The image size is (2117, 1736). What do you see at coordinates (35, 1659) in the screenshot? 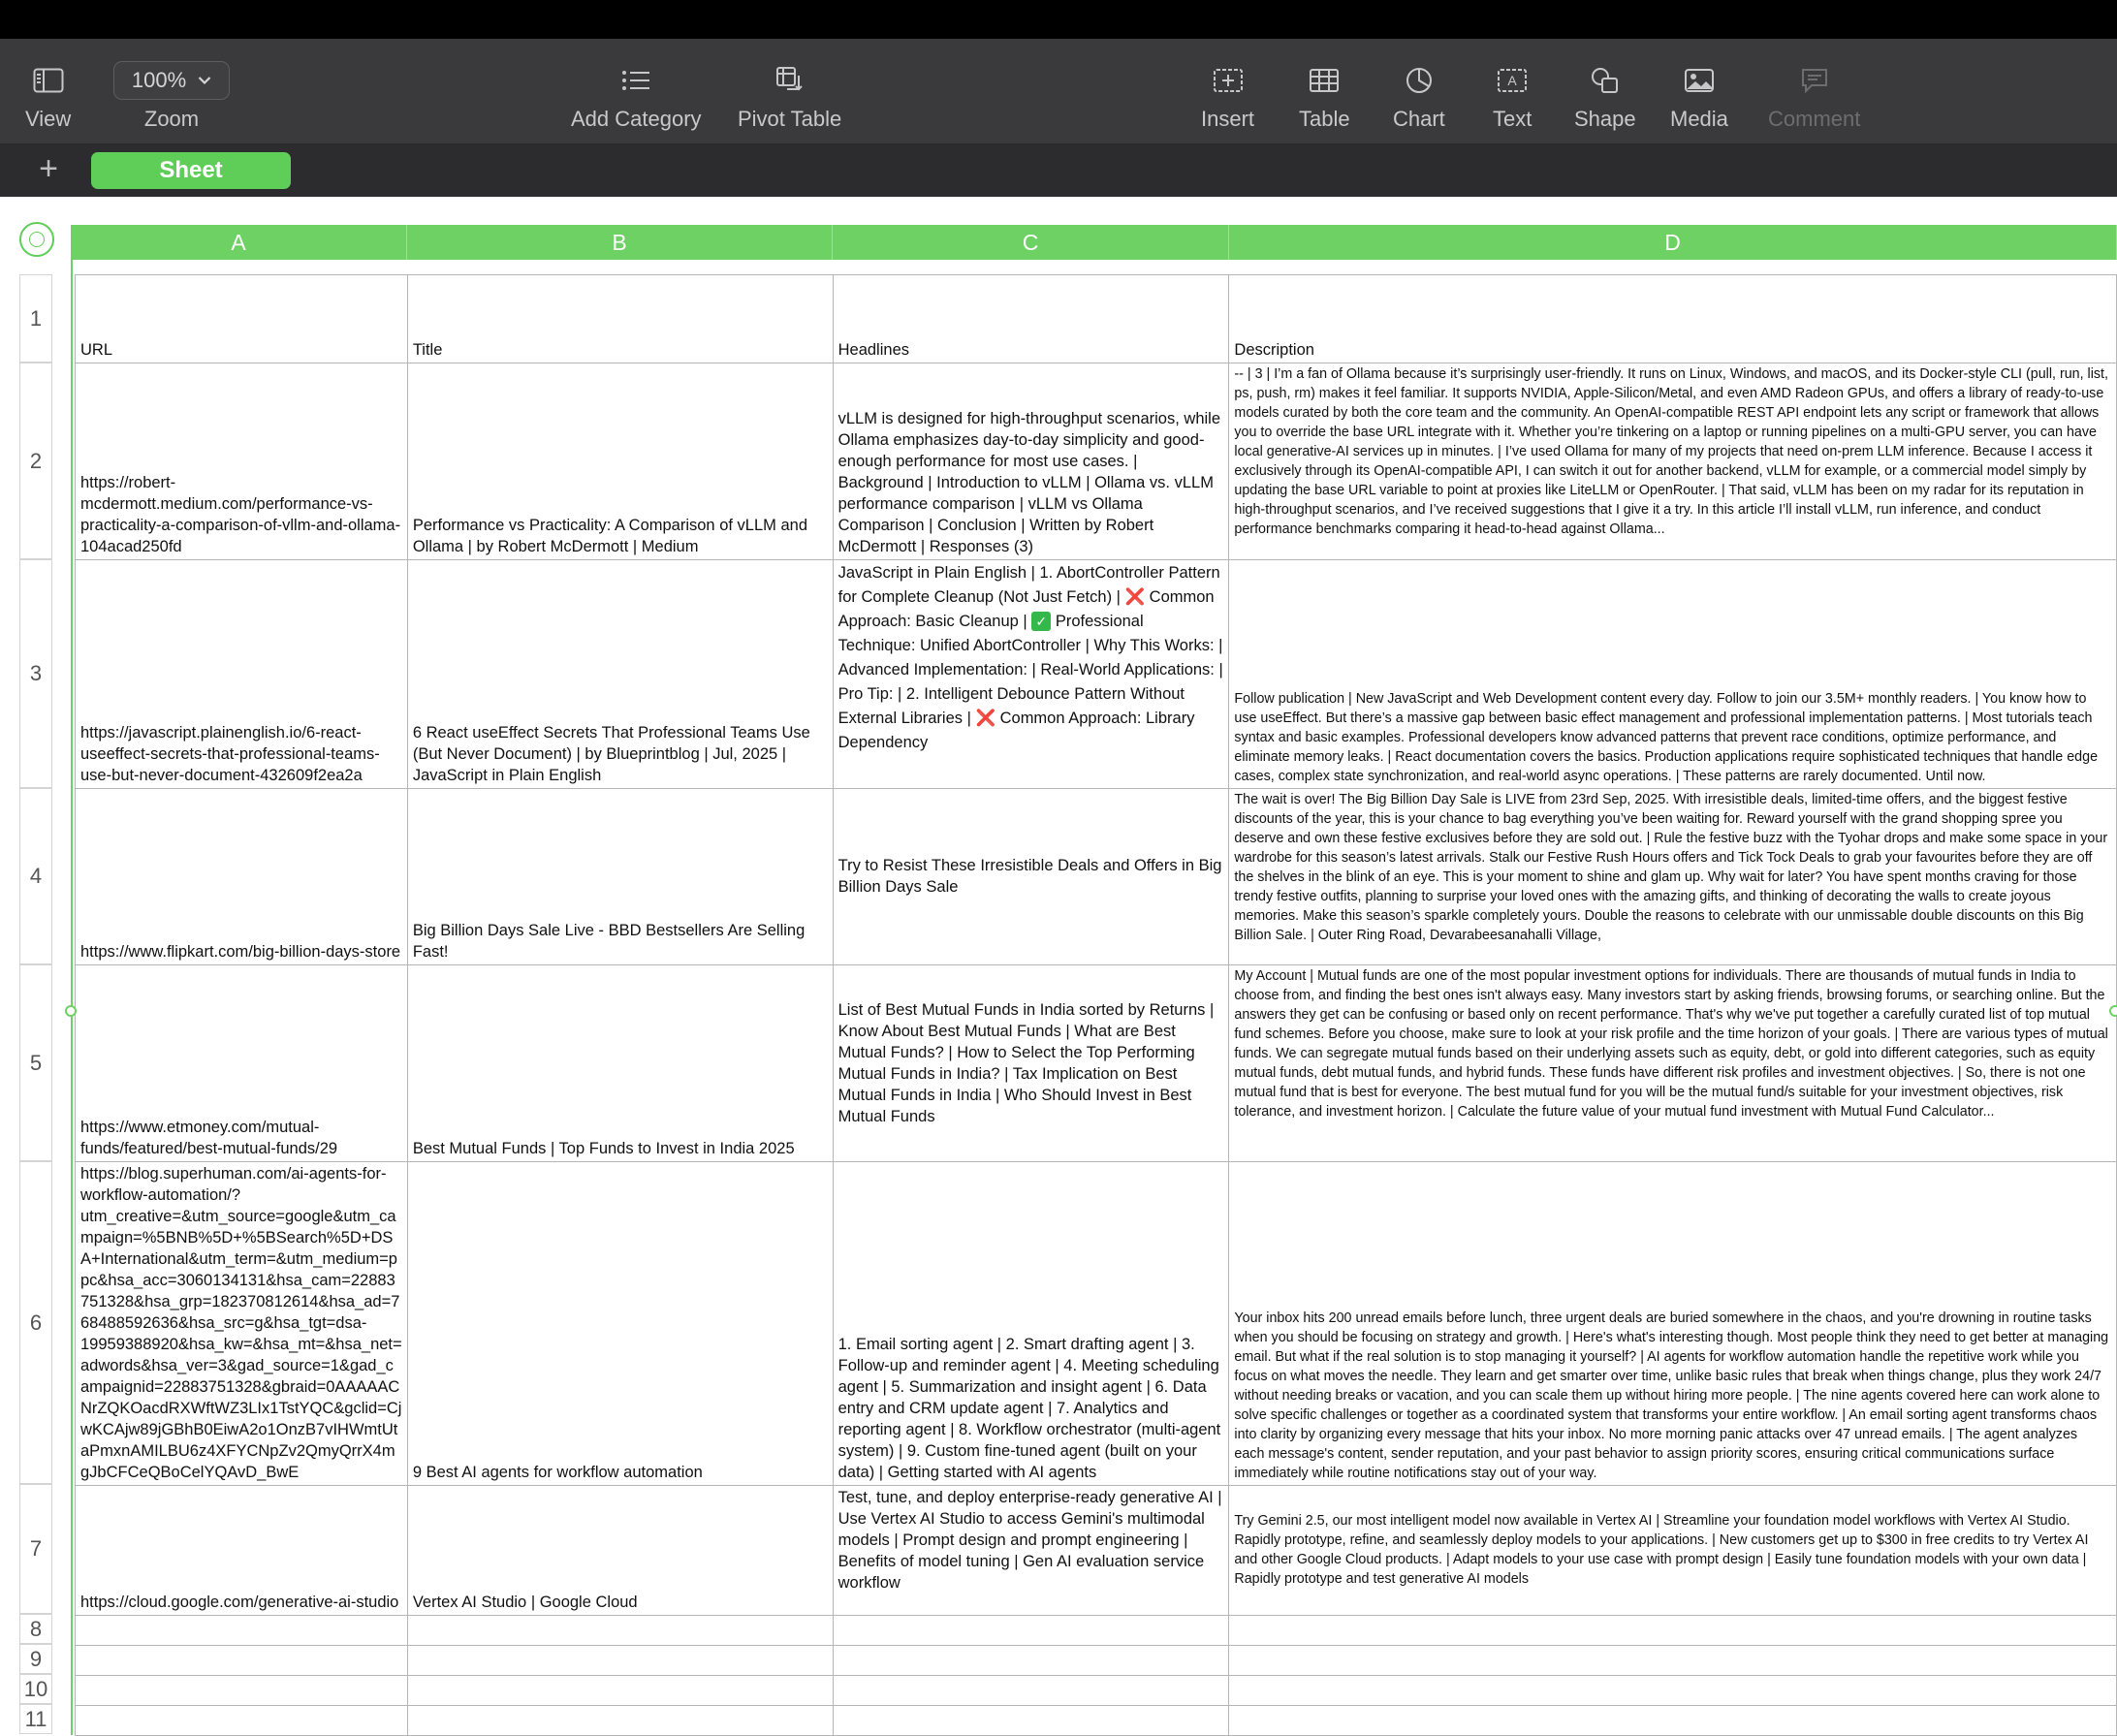
I see `row-header: 9` at bounding box center [35, 1659].